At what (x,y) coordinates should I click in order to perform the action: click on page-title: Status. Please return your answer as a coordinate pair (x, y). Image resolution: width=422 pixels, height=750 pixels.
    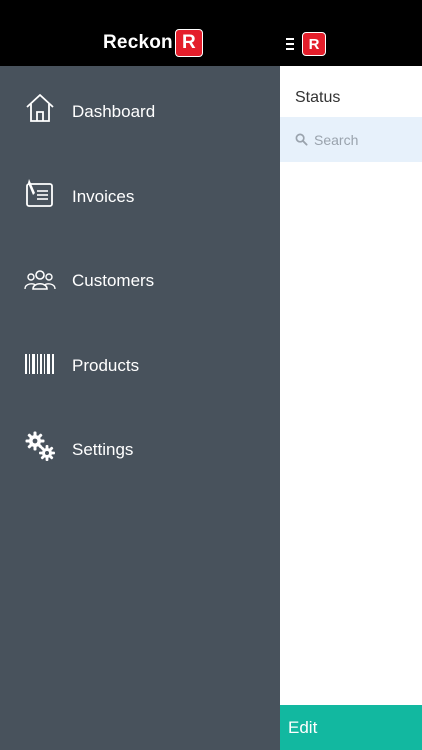
    Looking at the image, I should click on (318, 97).